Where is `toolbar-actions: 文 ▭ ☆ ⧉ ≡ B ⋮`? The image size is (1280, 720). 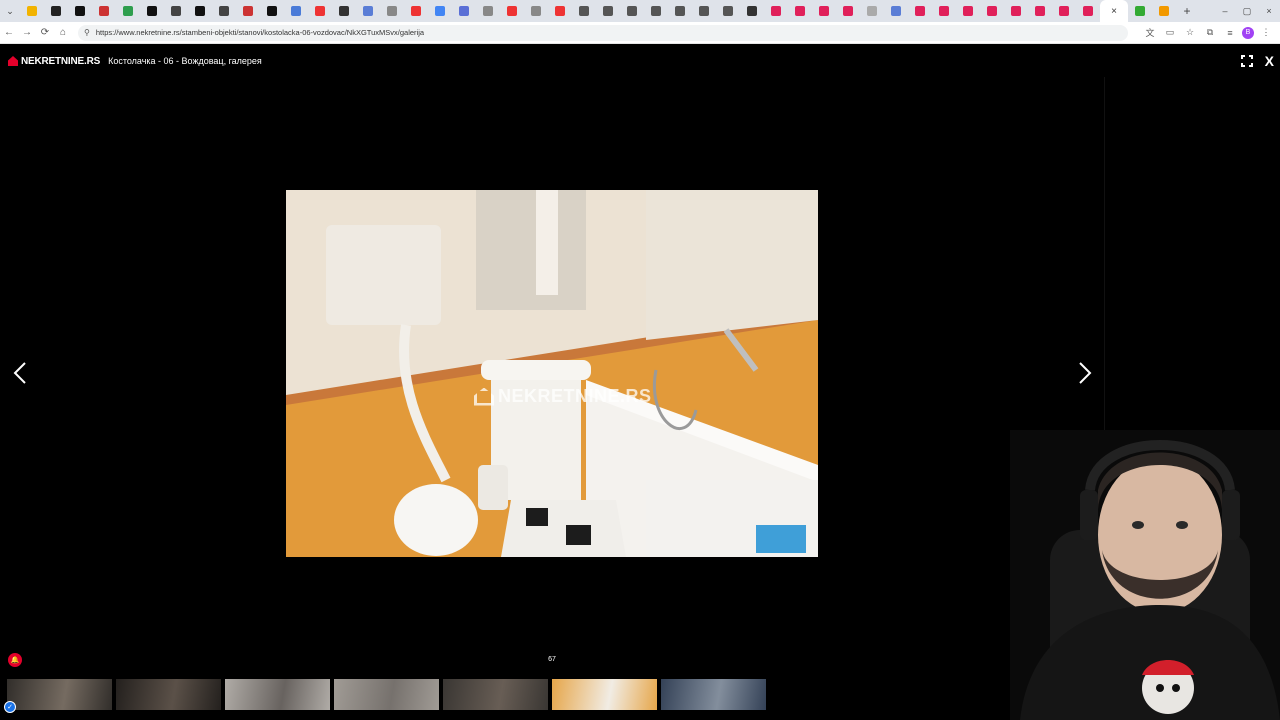 toolbar-actions: 文 ▭ ☆ ⧉ ≡ B ⋮ is located at coordinates (1211, 33).